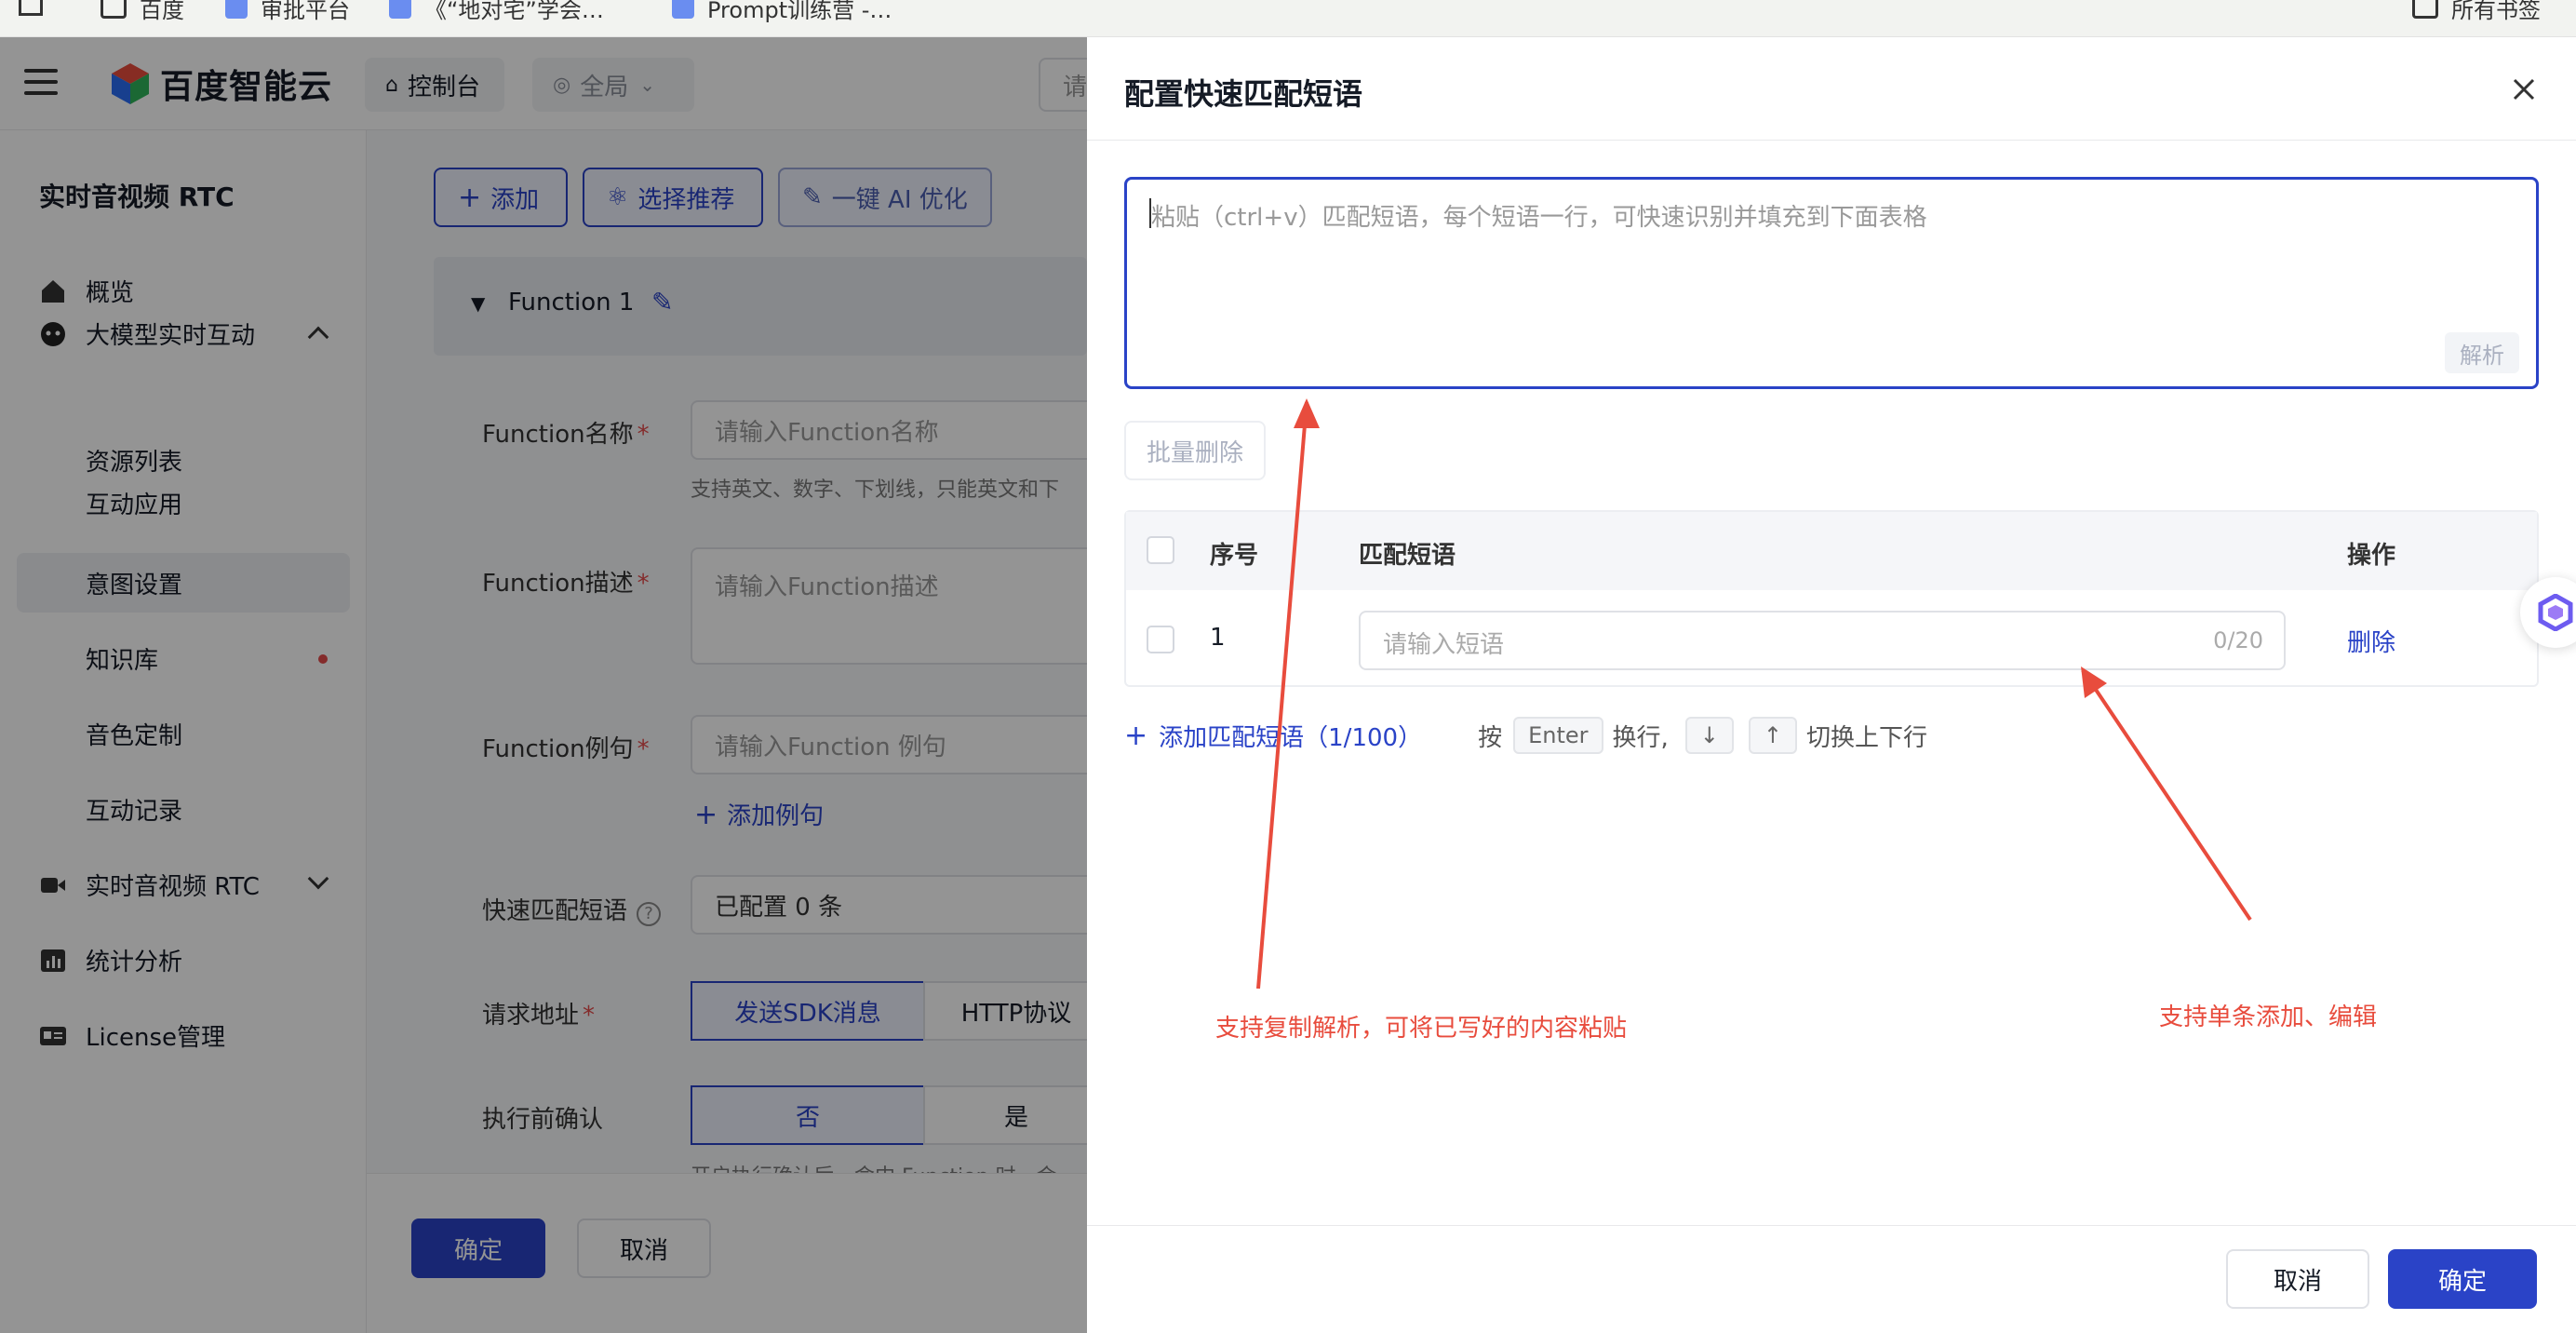 The width and height of the screenshot is (2576, 1333). What do you see at coordinates (1288, 19) in the screenshot?
I see `bookmarks-bar: 百度 审批平台 《“地对宅”学会… Prompt训练营 -… 所有书签` at bounding box center [1288, 19].